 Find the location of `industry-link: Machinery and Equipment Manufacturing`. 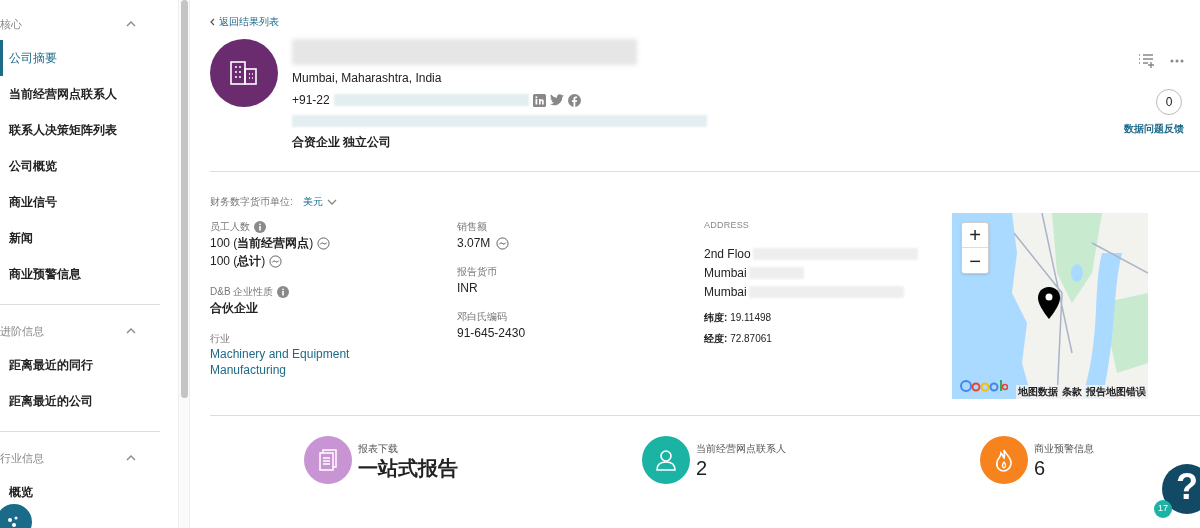

industry-link: Machinery and Equipment Manufacturing is located at coordinates (290, 362).